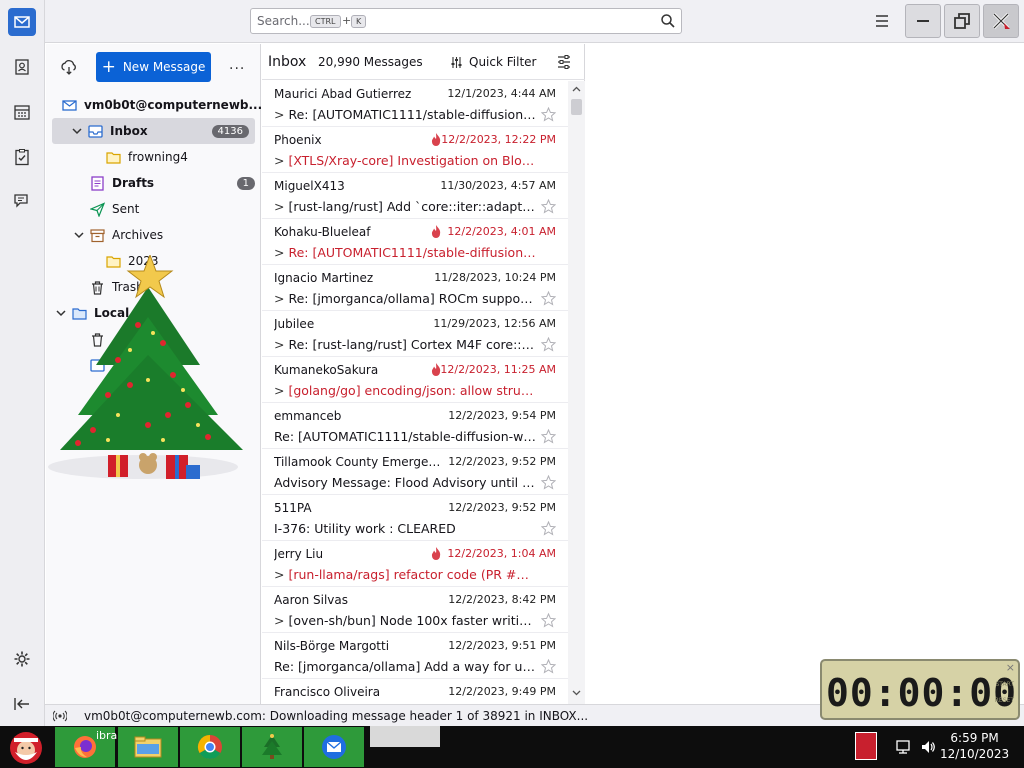  Describe the element at coordinates (22, 67) in the screenshot. I see `address-book-button` at that location.